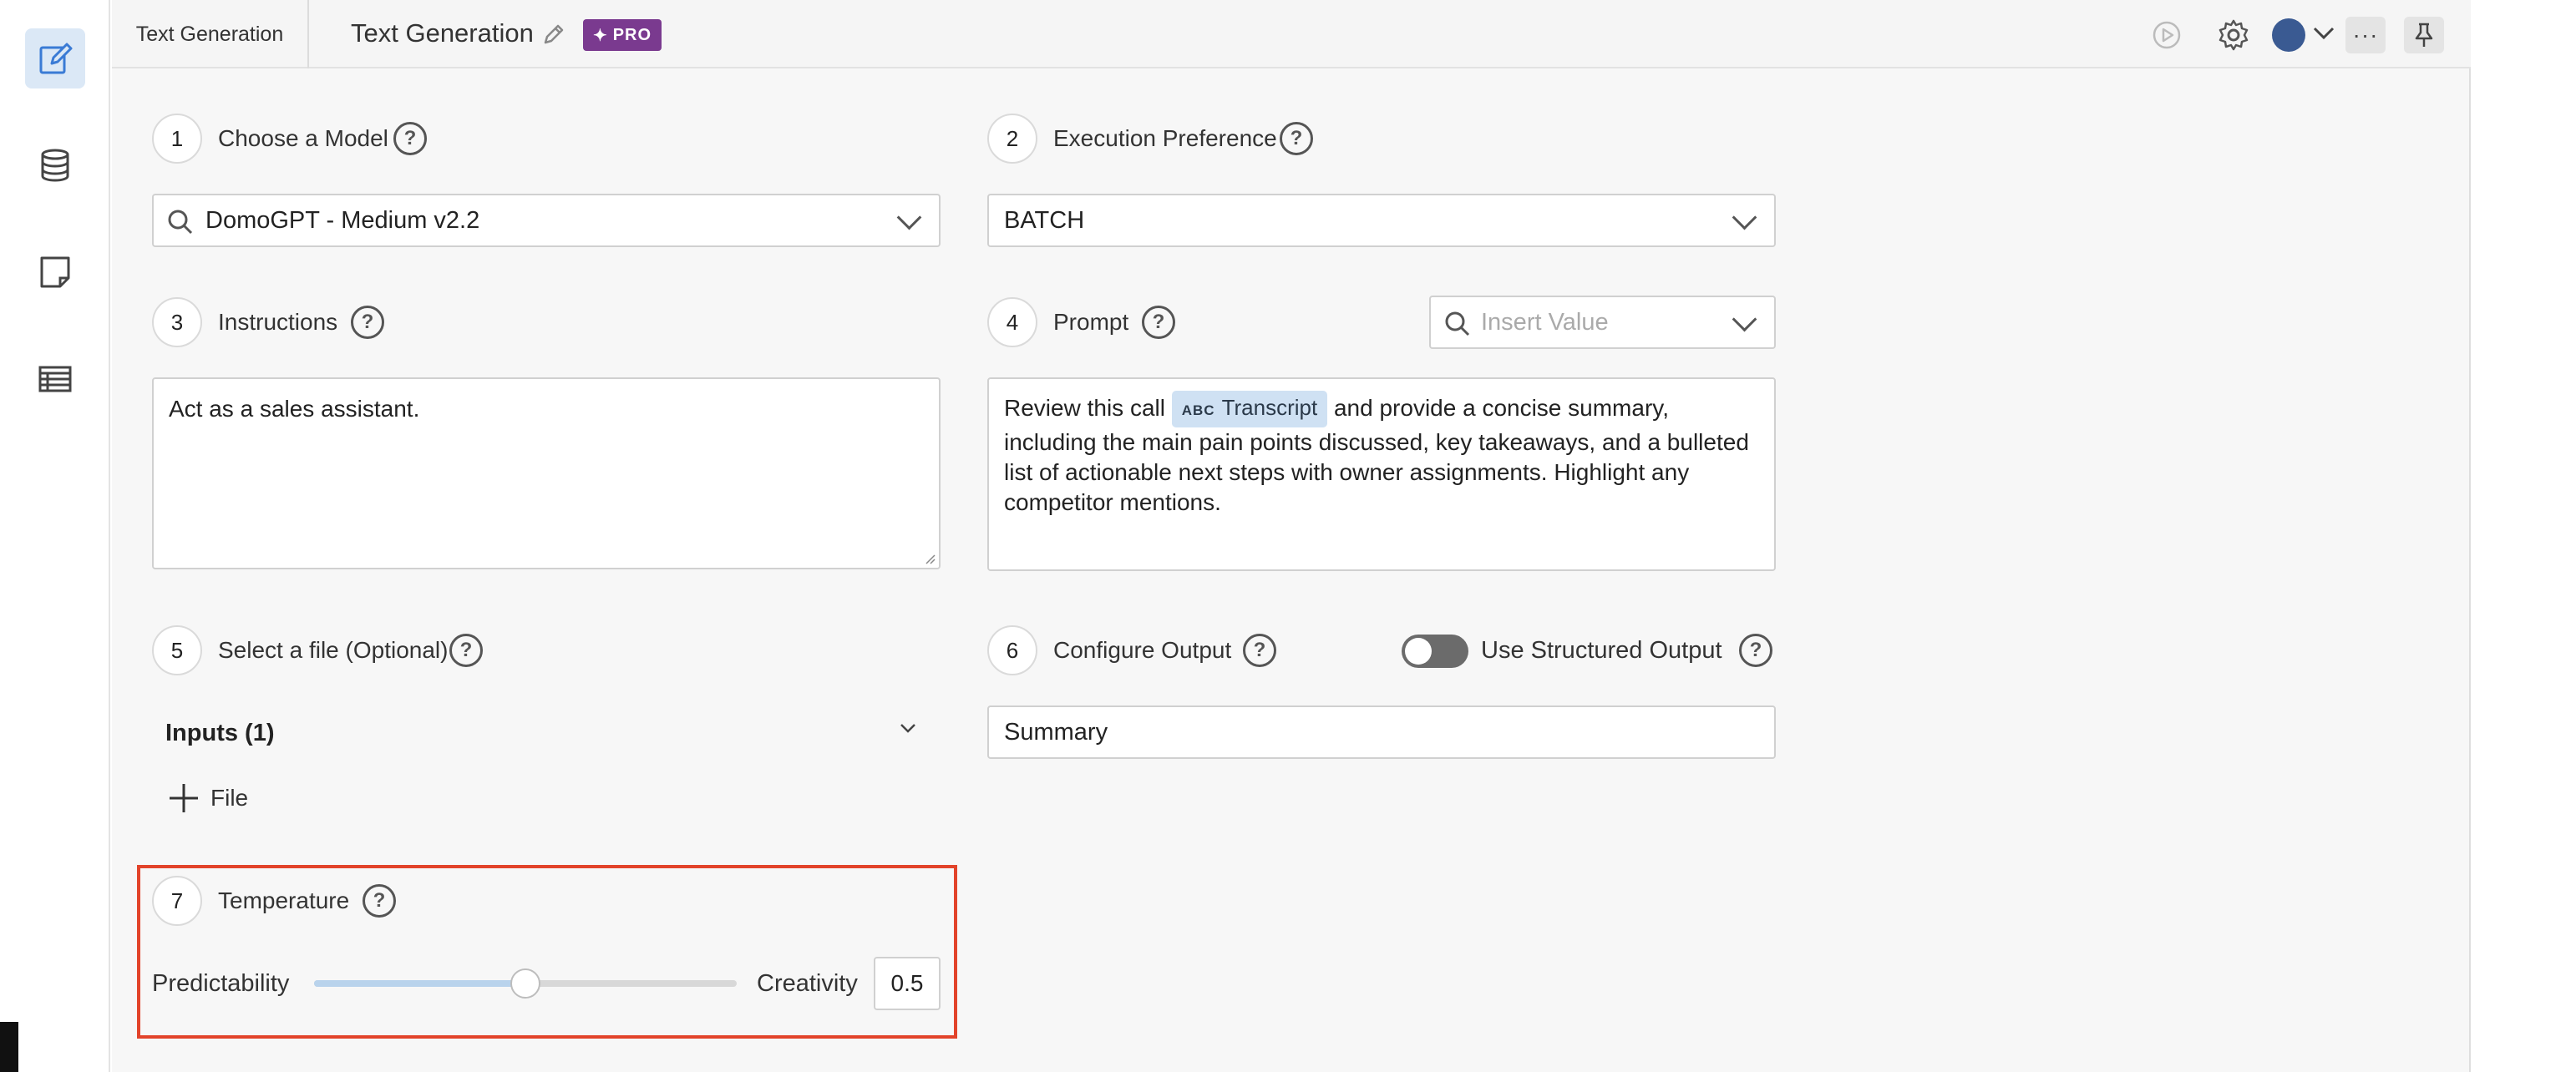 The width and height of the screenshot is (2576, 1072). I want to click on prompt-text-after: and provide a concise summary,, so click(1501, 408).